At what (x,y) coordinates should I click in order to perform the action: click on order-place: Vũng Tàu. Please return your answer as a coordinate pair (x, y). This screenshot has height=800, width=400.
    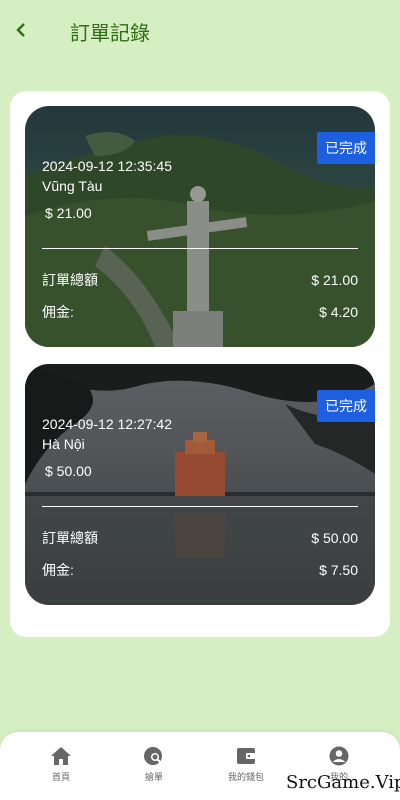
    Looking at the image, I should click on (72, 186).